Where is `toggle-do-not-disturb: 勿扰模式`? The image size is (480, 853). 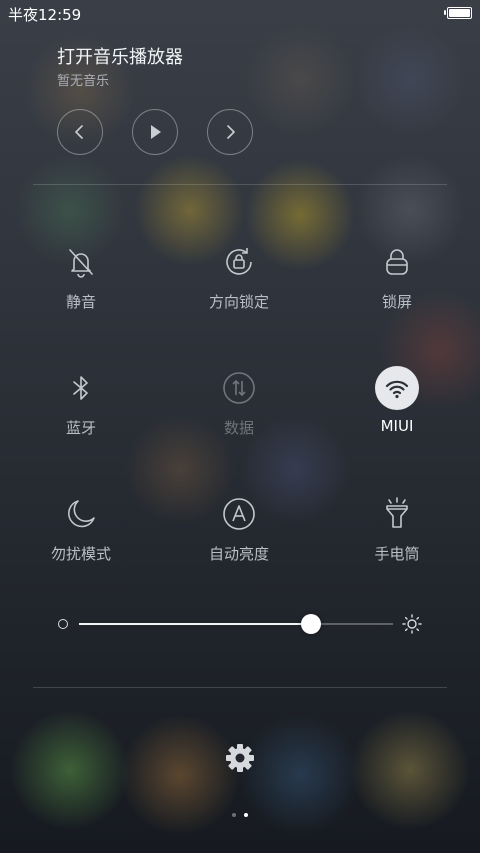 toggle-do-not-disturb: 勿扰模式 is located at coordinates (81, 532).